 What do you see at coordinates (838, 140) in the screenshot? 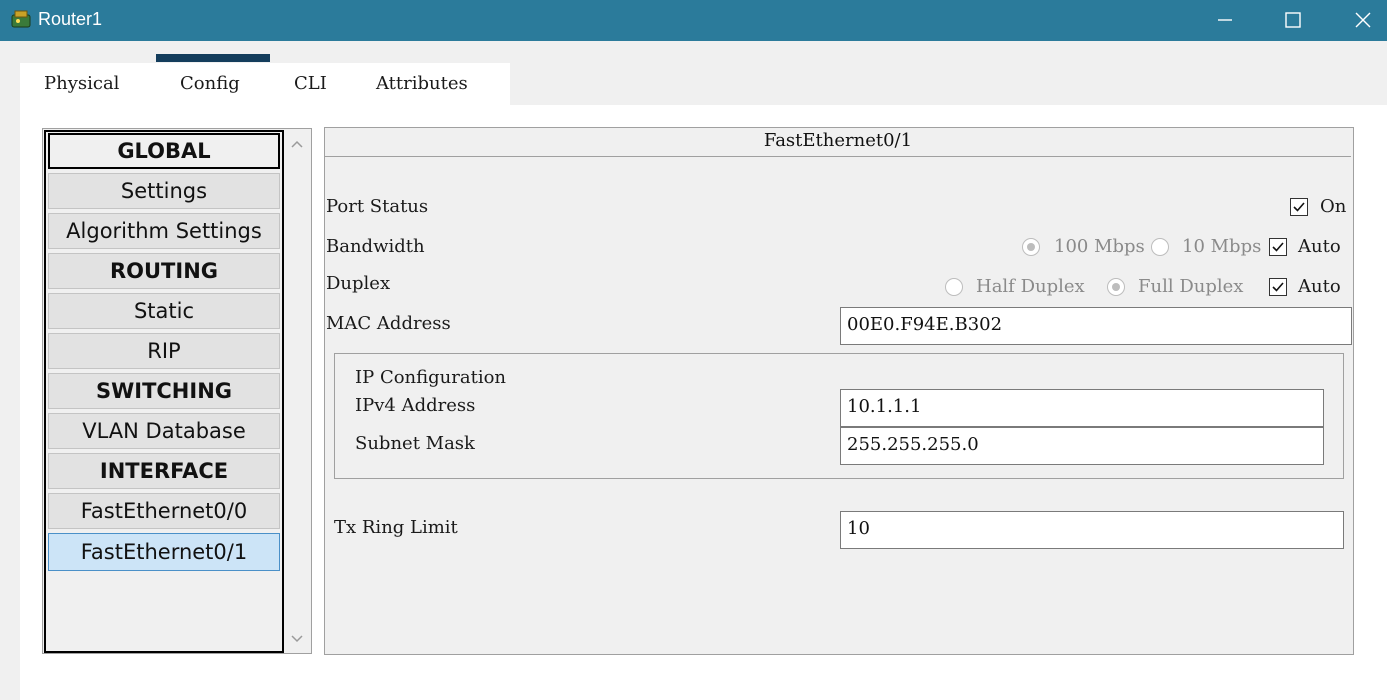
I see `panel-title: FastEthernet0/1` at bounding box center [838, 140].